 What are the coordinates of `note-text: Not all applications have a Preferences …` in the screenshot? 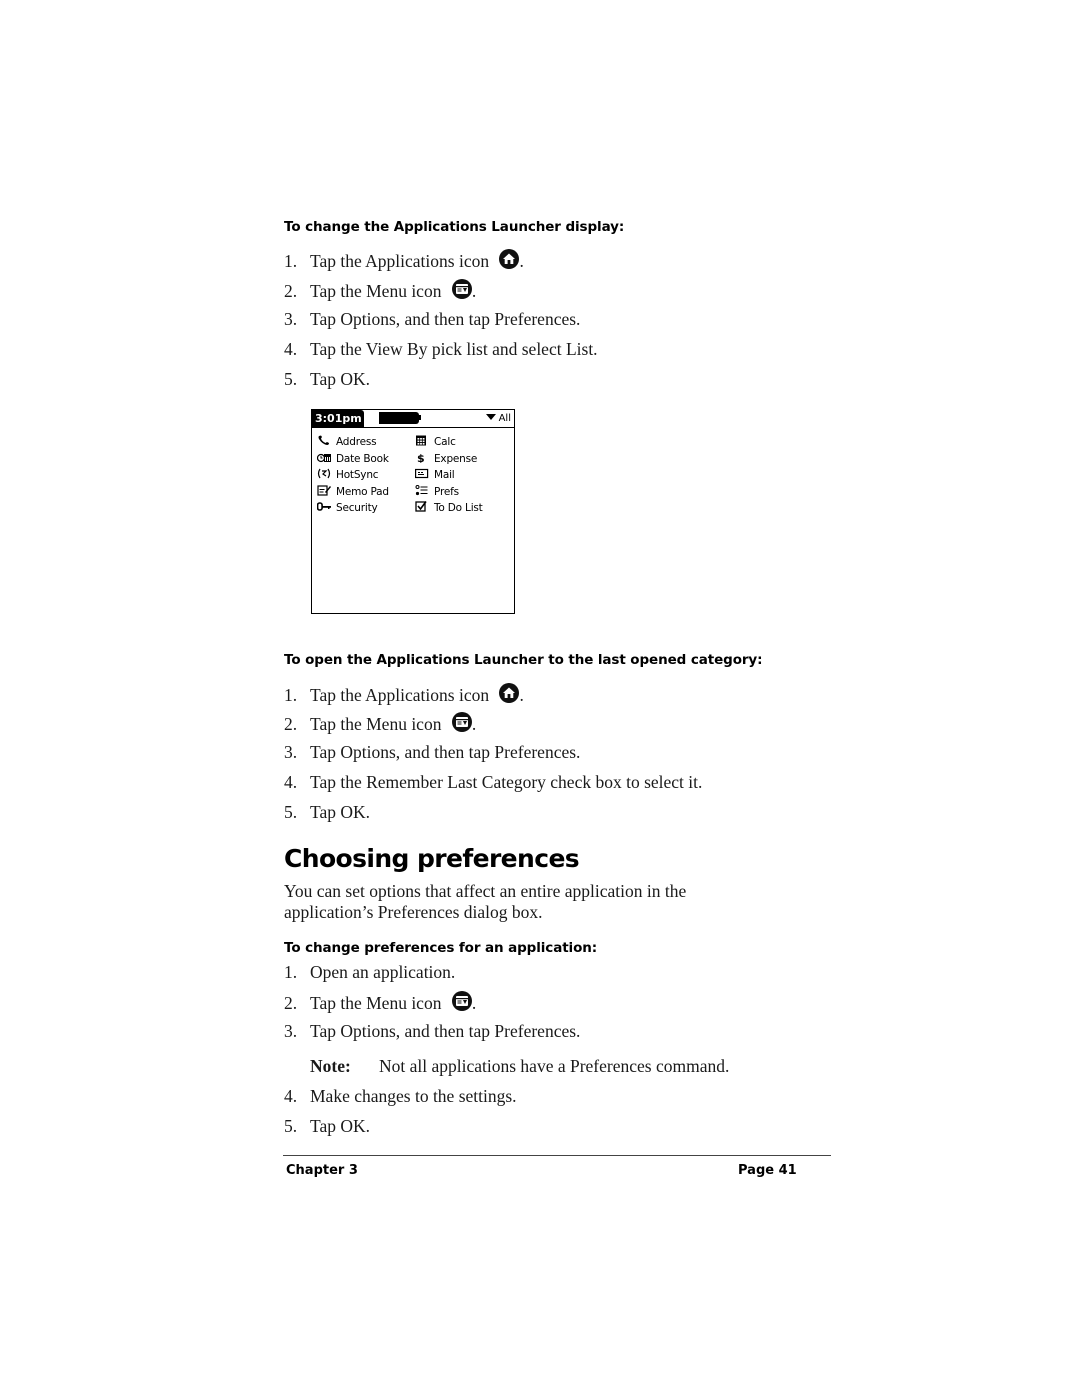 It's located at (554, 1066).